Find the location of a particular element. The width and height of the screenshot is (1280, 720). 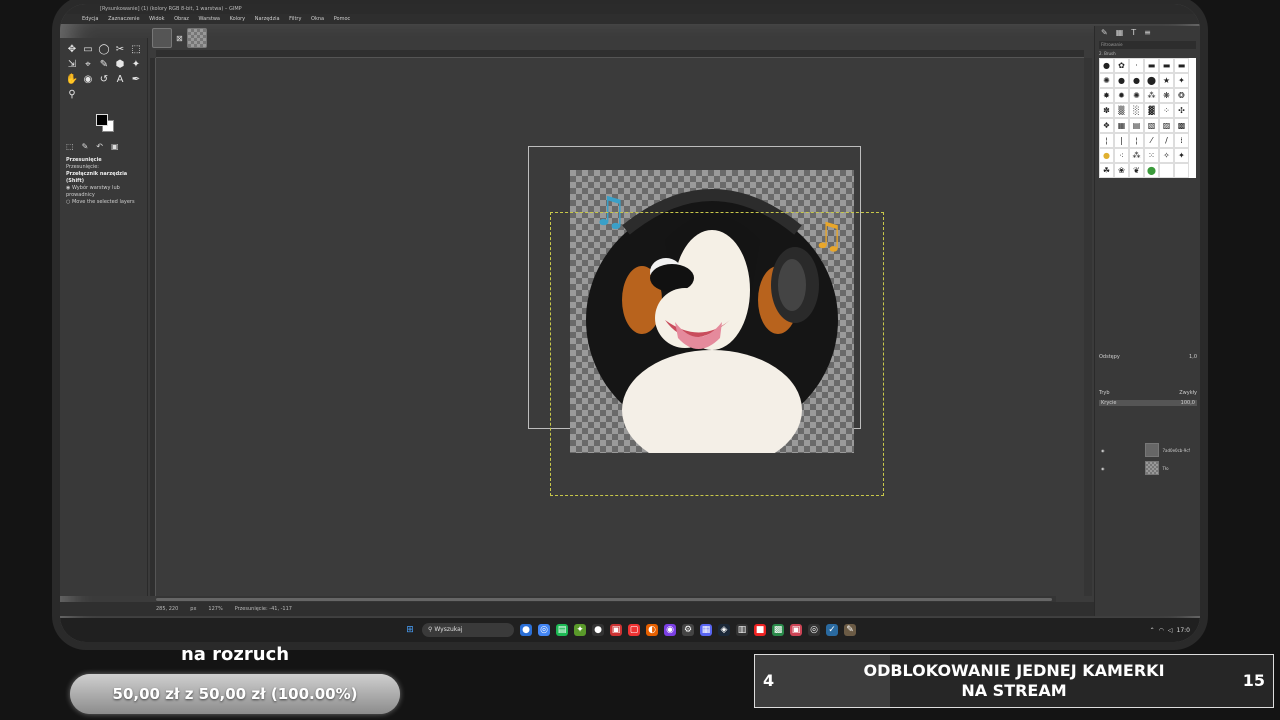

color-swatches is located at coordinates (106, 124).